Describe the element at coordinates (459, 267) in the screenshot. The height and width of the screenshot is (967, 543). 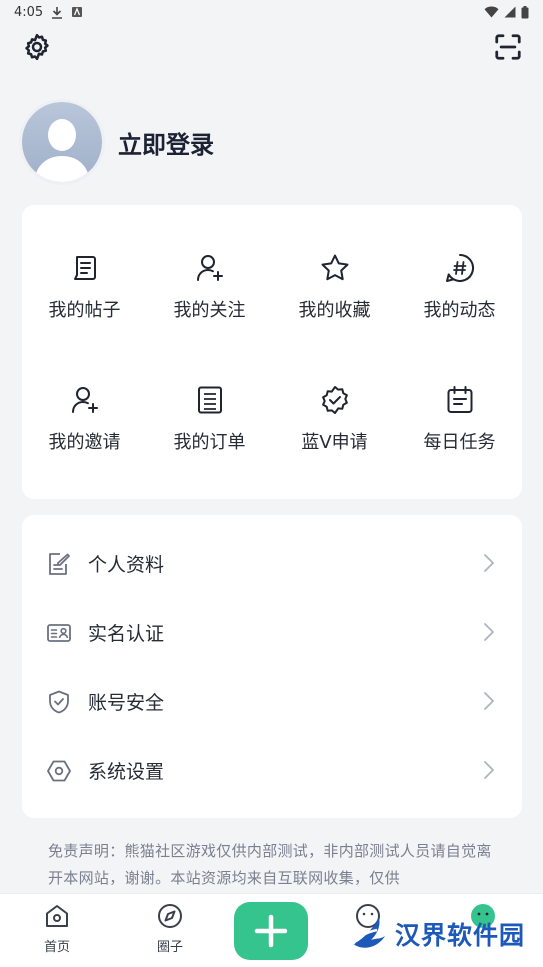
I see `hashtag-icon` at that location.